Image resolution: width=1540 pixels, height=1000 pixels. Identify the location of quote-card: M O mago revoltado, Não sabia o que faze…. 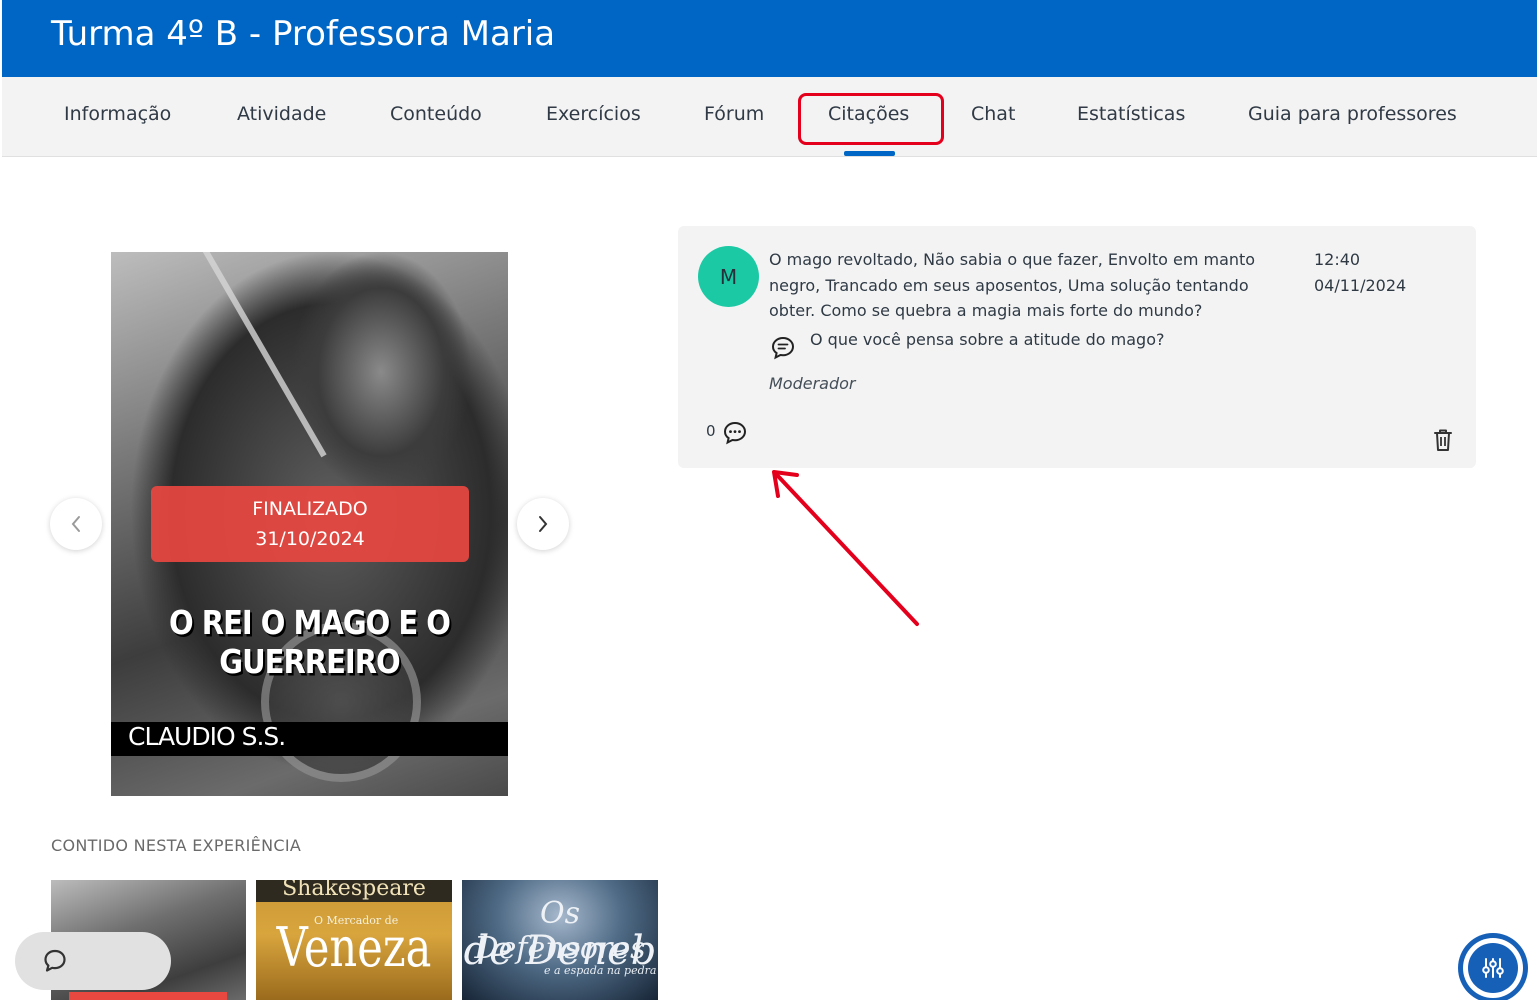
(1077, 347).